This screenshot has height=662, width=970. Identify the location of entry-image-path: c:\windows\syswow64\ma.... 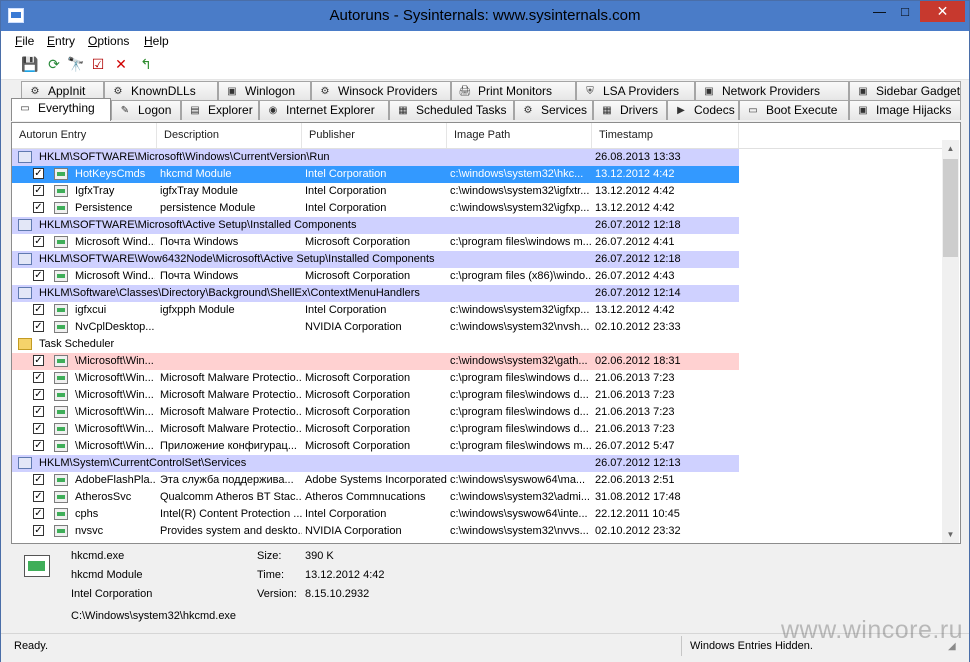
(518, 480).